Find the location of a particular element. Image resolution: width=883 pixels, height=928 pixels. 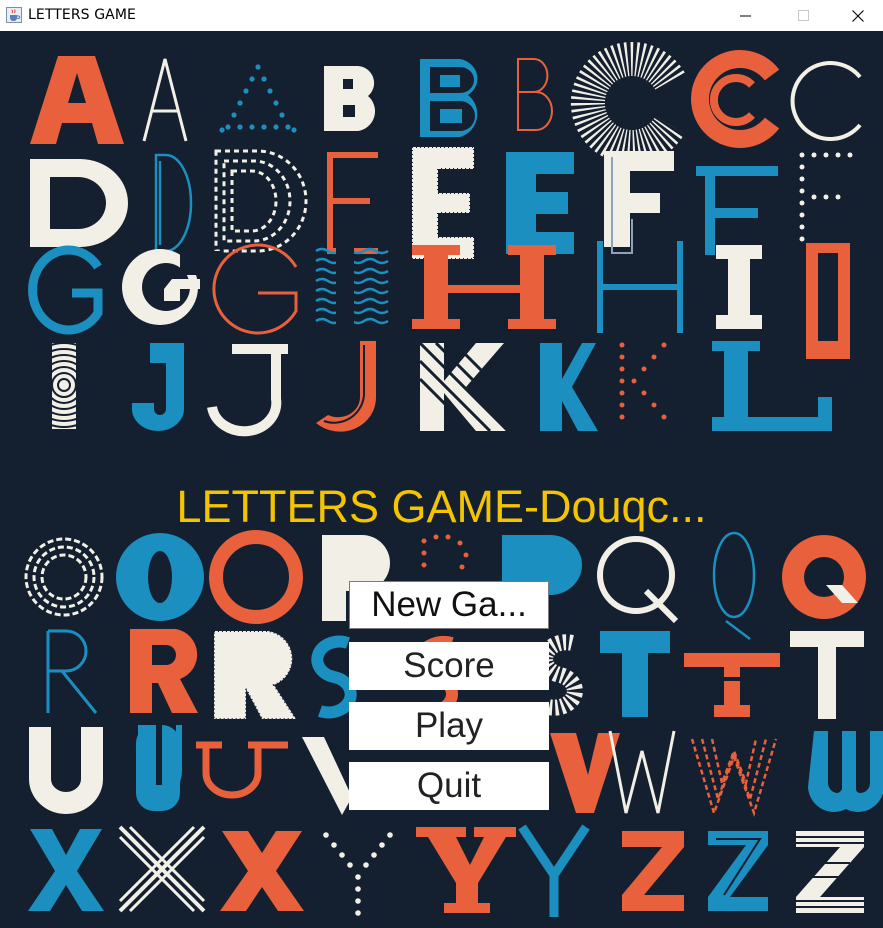

letter-y-blue is located at coordinates (554, 870).